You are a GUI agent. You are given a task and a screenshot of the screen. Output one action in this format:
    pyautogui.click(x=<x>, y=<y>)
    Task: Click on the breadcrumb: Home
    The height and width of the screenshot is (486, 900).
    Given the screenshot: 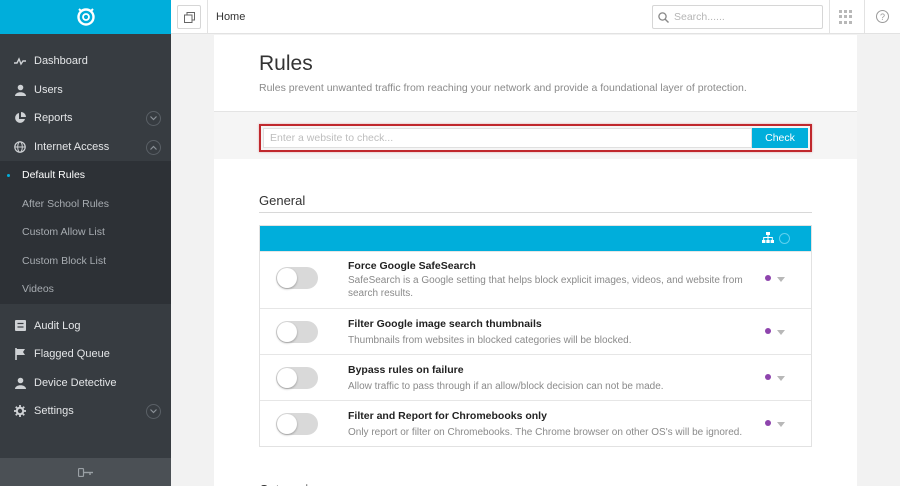 What is the action you would take?
    pyautogui.click(x=230, y=17)
    